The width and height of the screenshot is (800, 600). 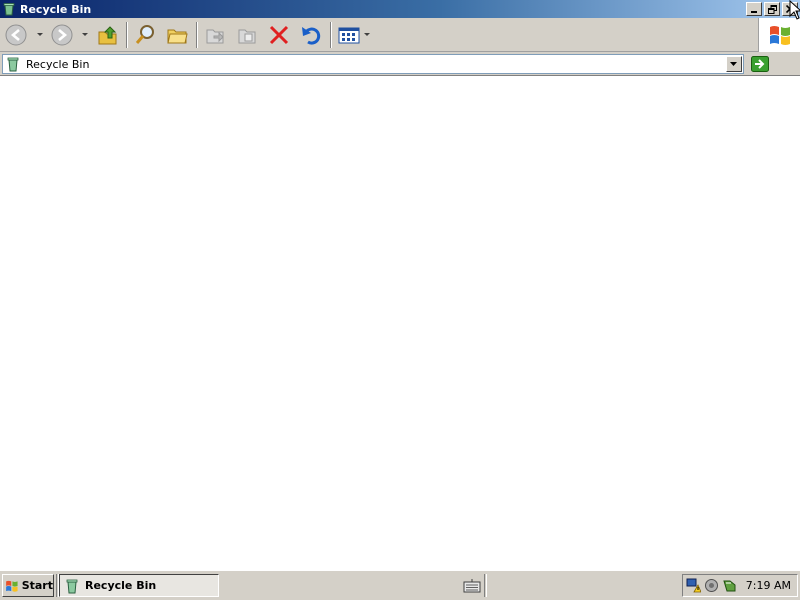 I want to click on folders-icon, so click(x=177, y=36).